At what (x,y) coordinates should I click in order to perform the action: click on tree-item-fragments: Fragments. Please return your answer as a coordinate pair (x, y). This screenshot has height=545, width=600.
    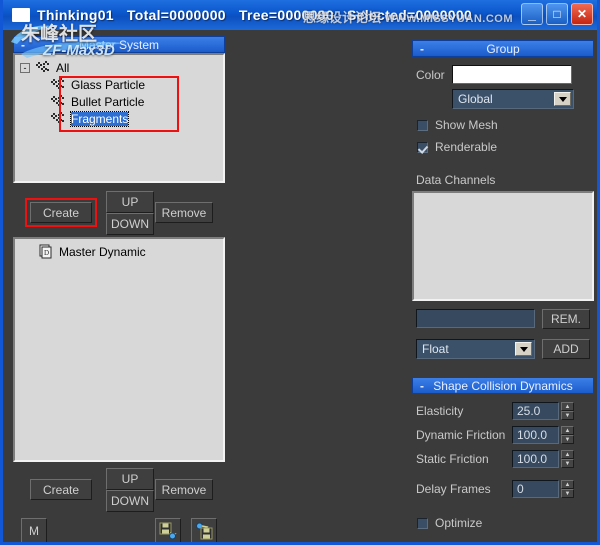
    Looking at the image, I should click on (119, 118).